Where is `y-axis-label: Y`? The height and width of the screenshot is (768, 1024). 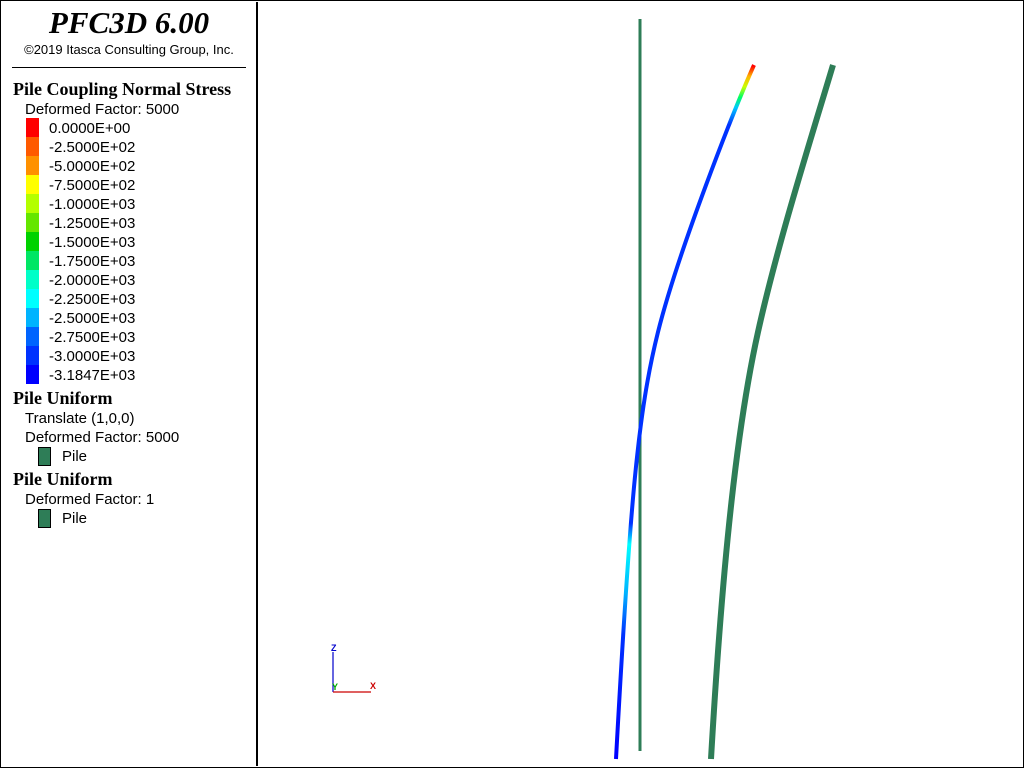 y-axis-label: Y is located at coordinates (335, 687).